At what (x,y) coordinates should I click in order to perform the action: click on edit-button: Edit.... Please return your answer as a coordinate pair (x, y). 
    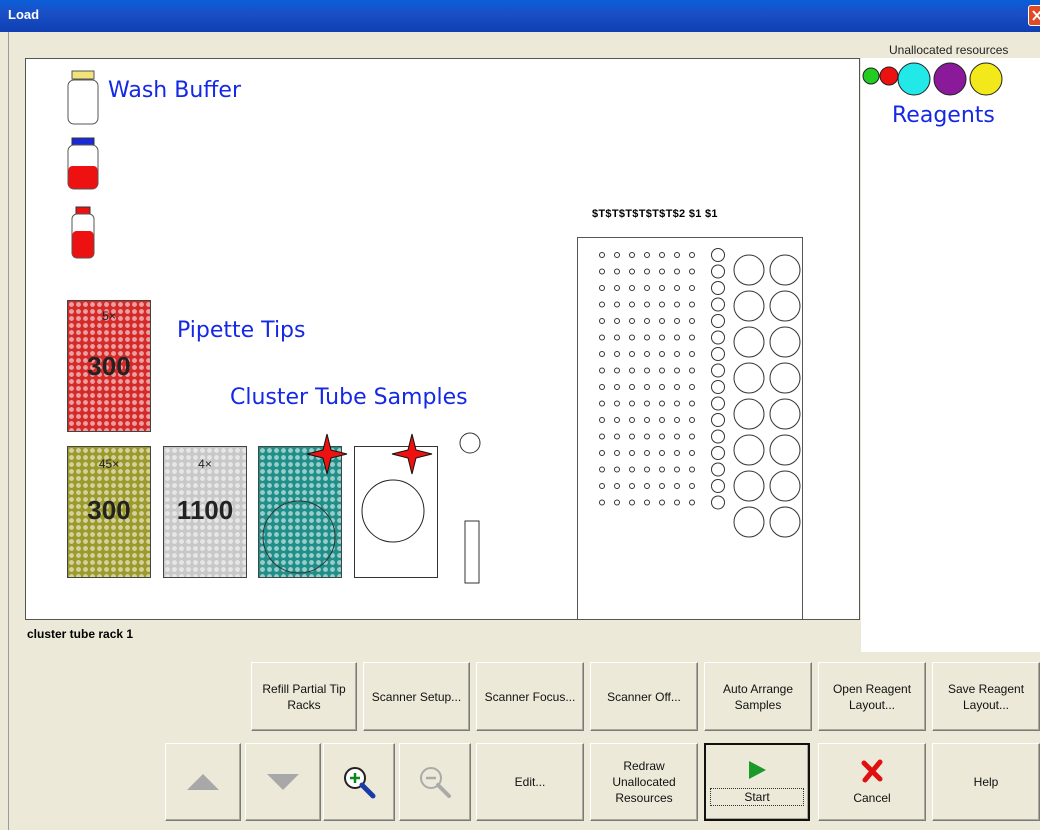
    Looking at the image, I should click on (530, 782).